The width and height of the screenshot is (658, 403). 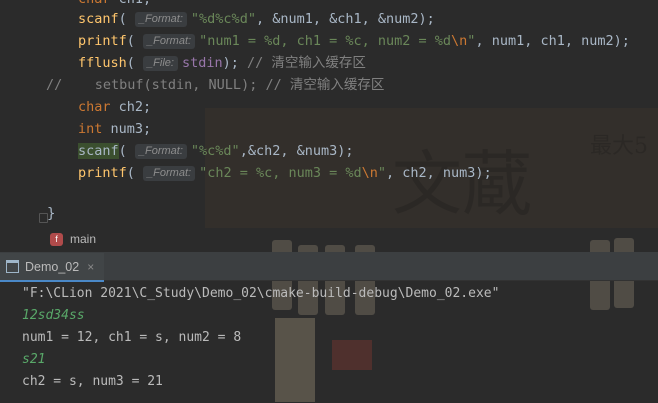 I want to click on code-token: fflush, so click(x=102, y=63).